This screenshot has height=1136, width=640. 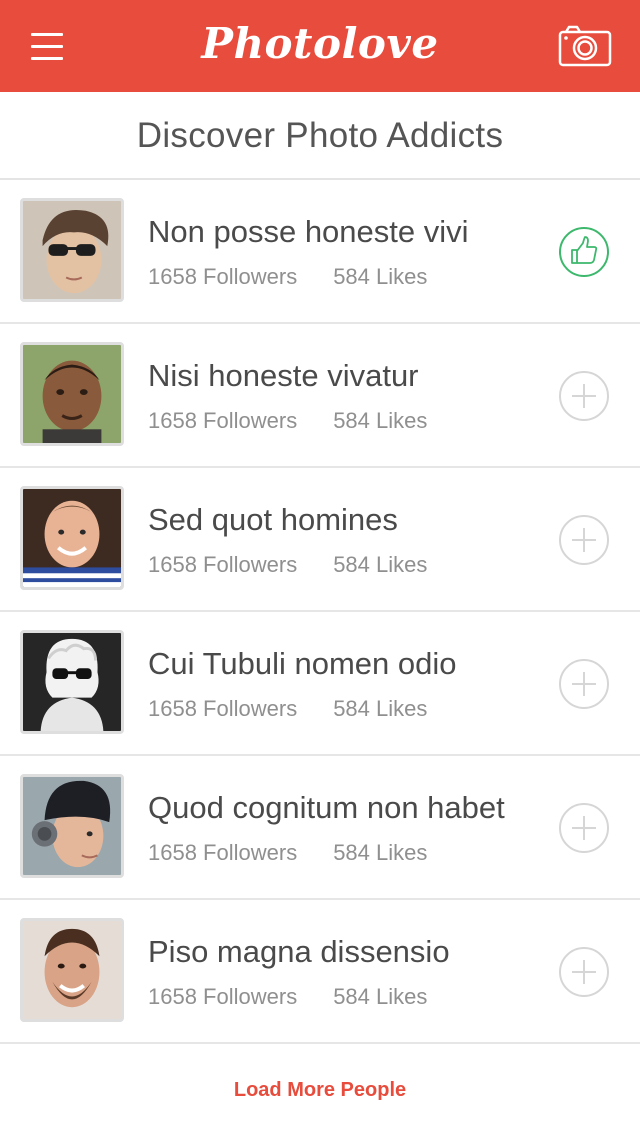 I want to click on load-more-button: Load More People, so click(x=320, y=1090).